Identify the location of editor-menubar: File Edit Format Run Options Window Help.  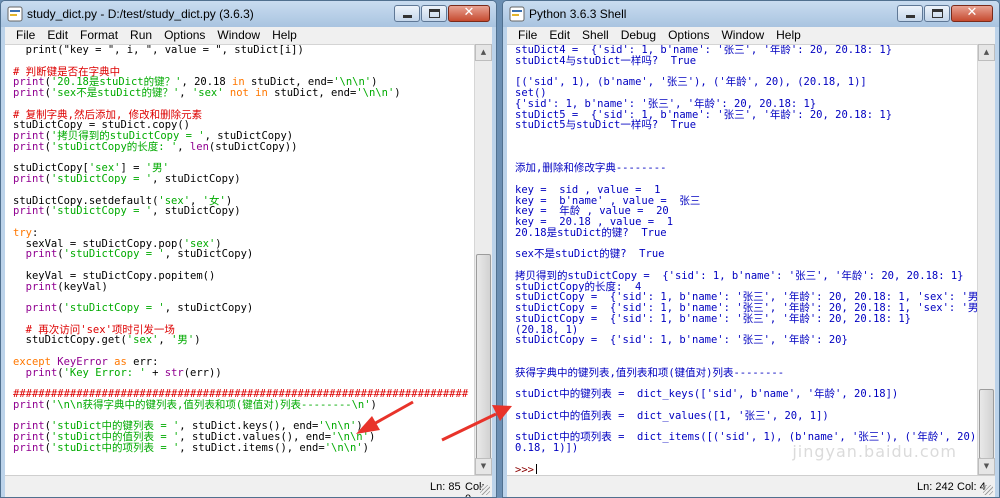
(248, 35).